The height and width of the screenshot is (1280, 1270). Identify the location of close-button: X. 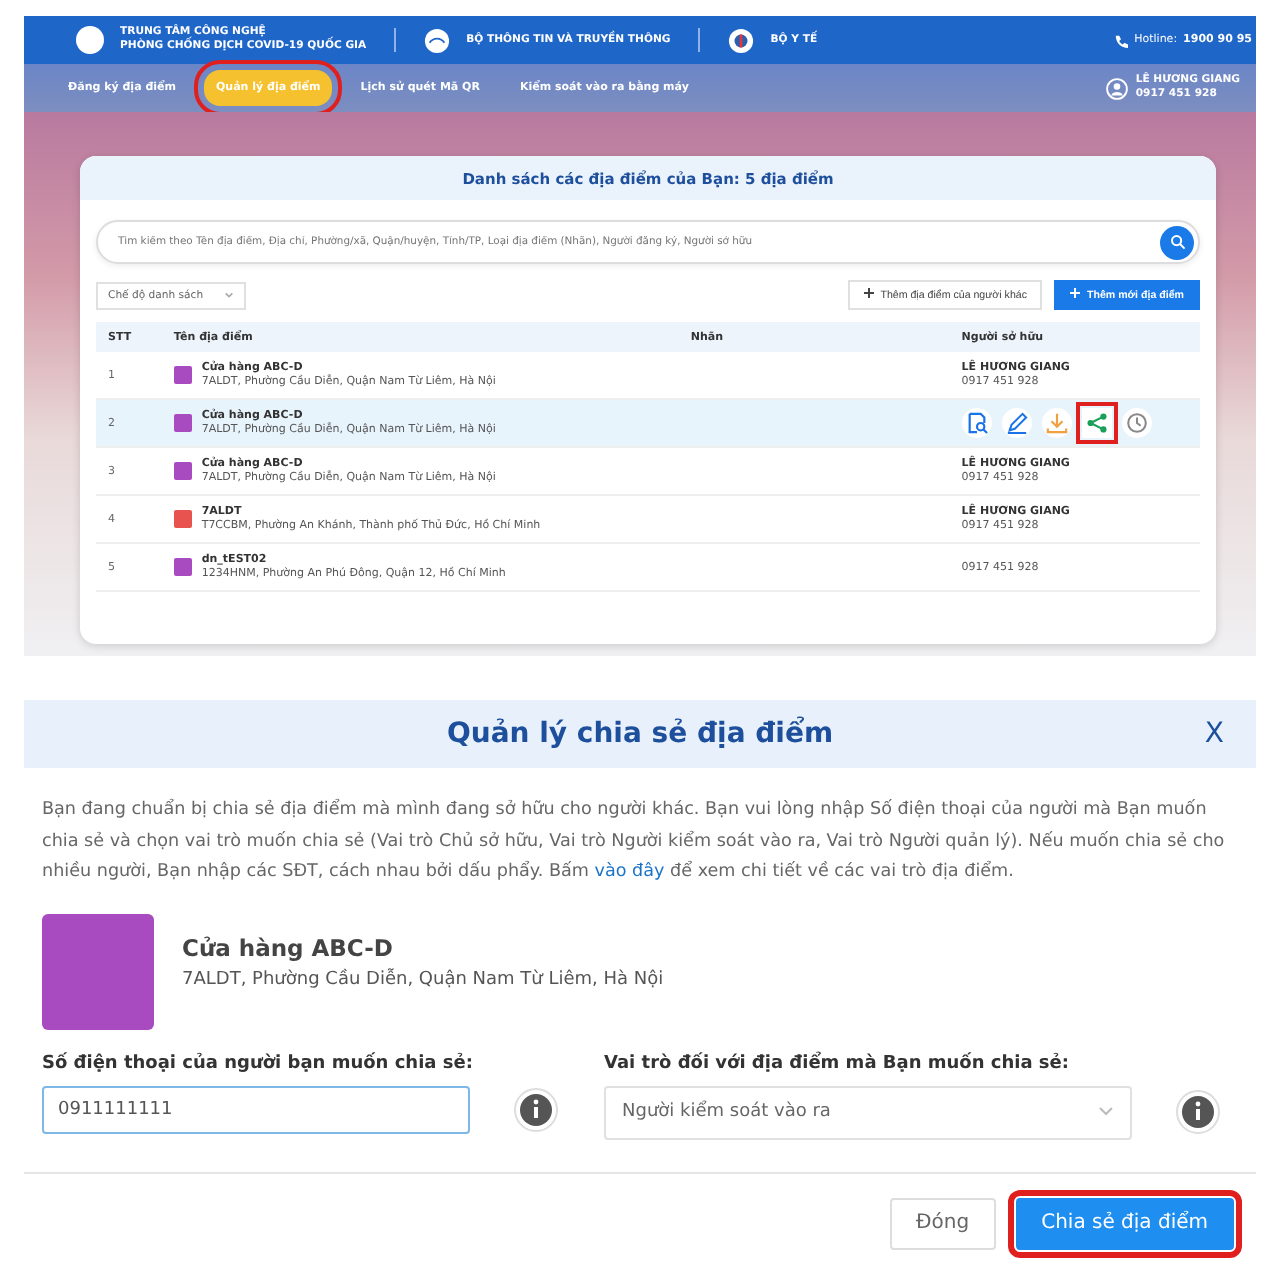
(1214, 734).